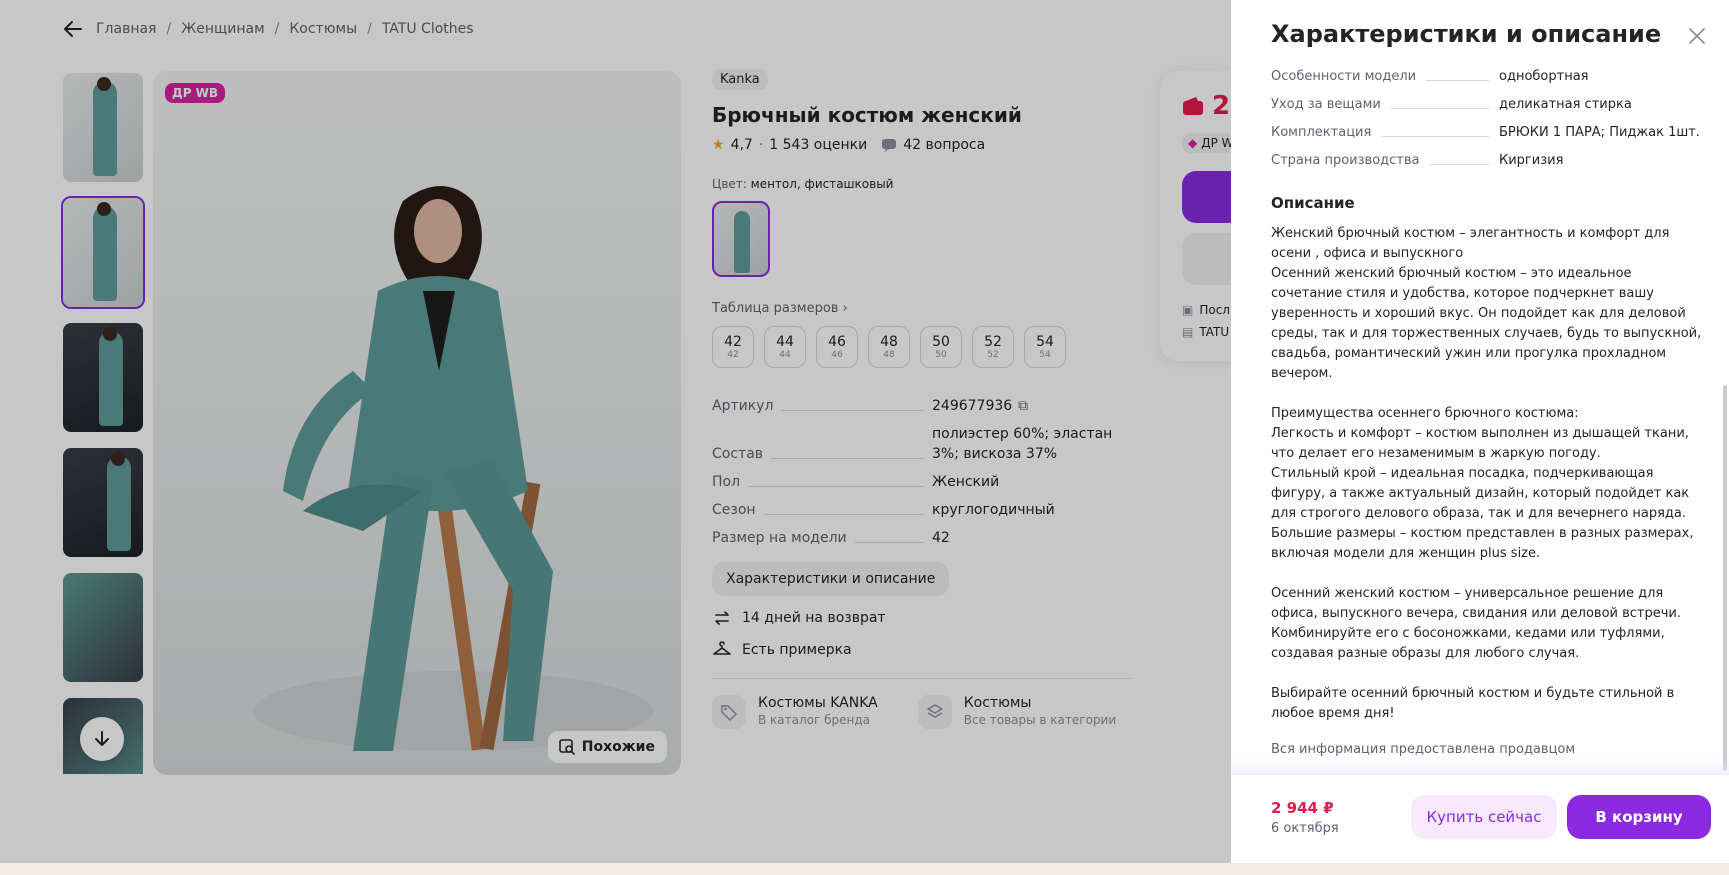  Describe the element at coordinates (1305, 828) in the screenshot. I see `footer-delivery-date: 6 октября` at that location.